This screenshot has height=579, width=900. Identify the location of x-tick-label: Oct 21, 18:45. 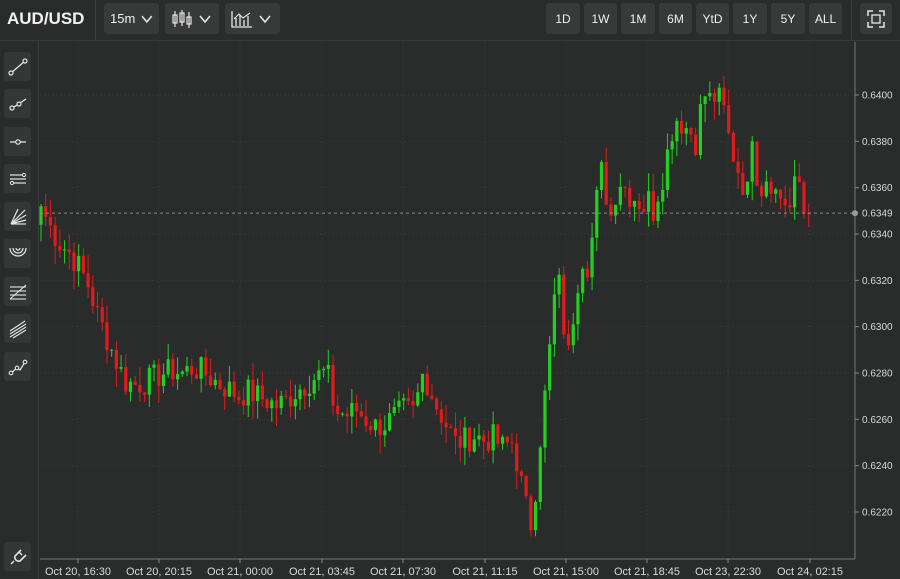
(647, 572).